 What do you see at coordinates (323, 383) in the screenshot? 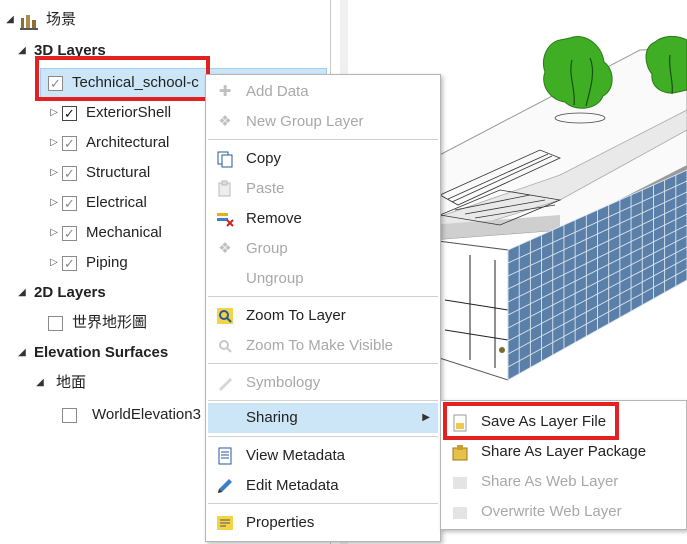
I see `menu-item-symbology: Symbology` at bounding box center [323, 383].